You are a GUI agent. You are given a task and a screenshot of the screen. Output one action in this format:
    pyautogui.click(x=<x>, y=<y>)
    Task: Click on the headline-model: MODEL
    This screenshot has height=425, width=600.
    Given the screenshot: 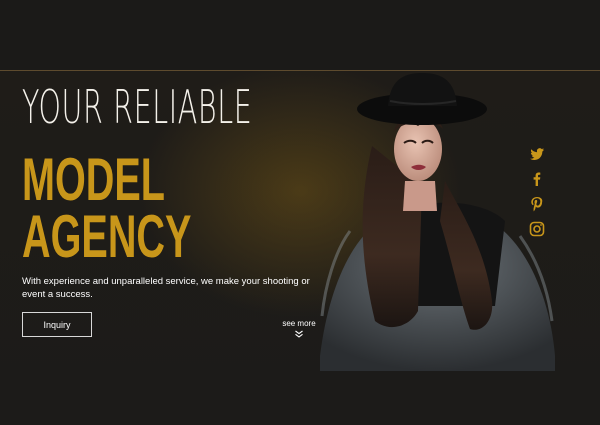 What is the action you would take?
    pyautogui.click(x=93, y=179)
    